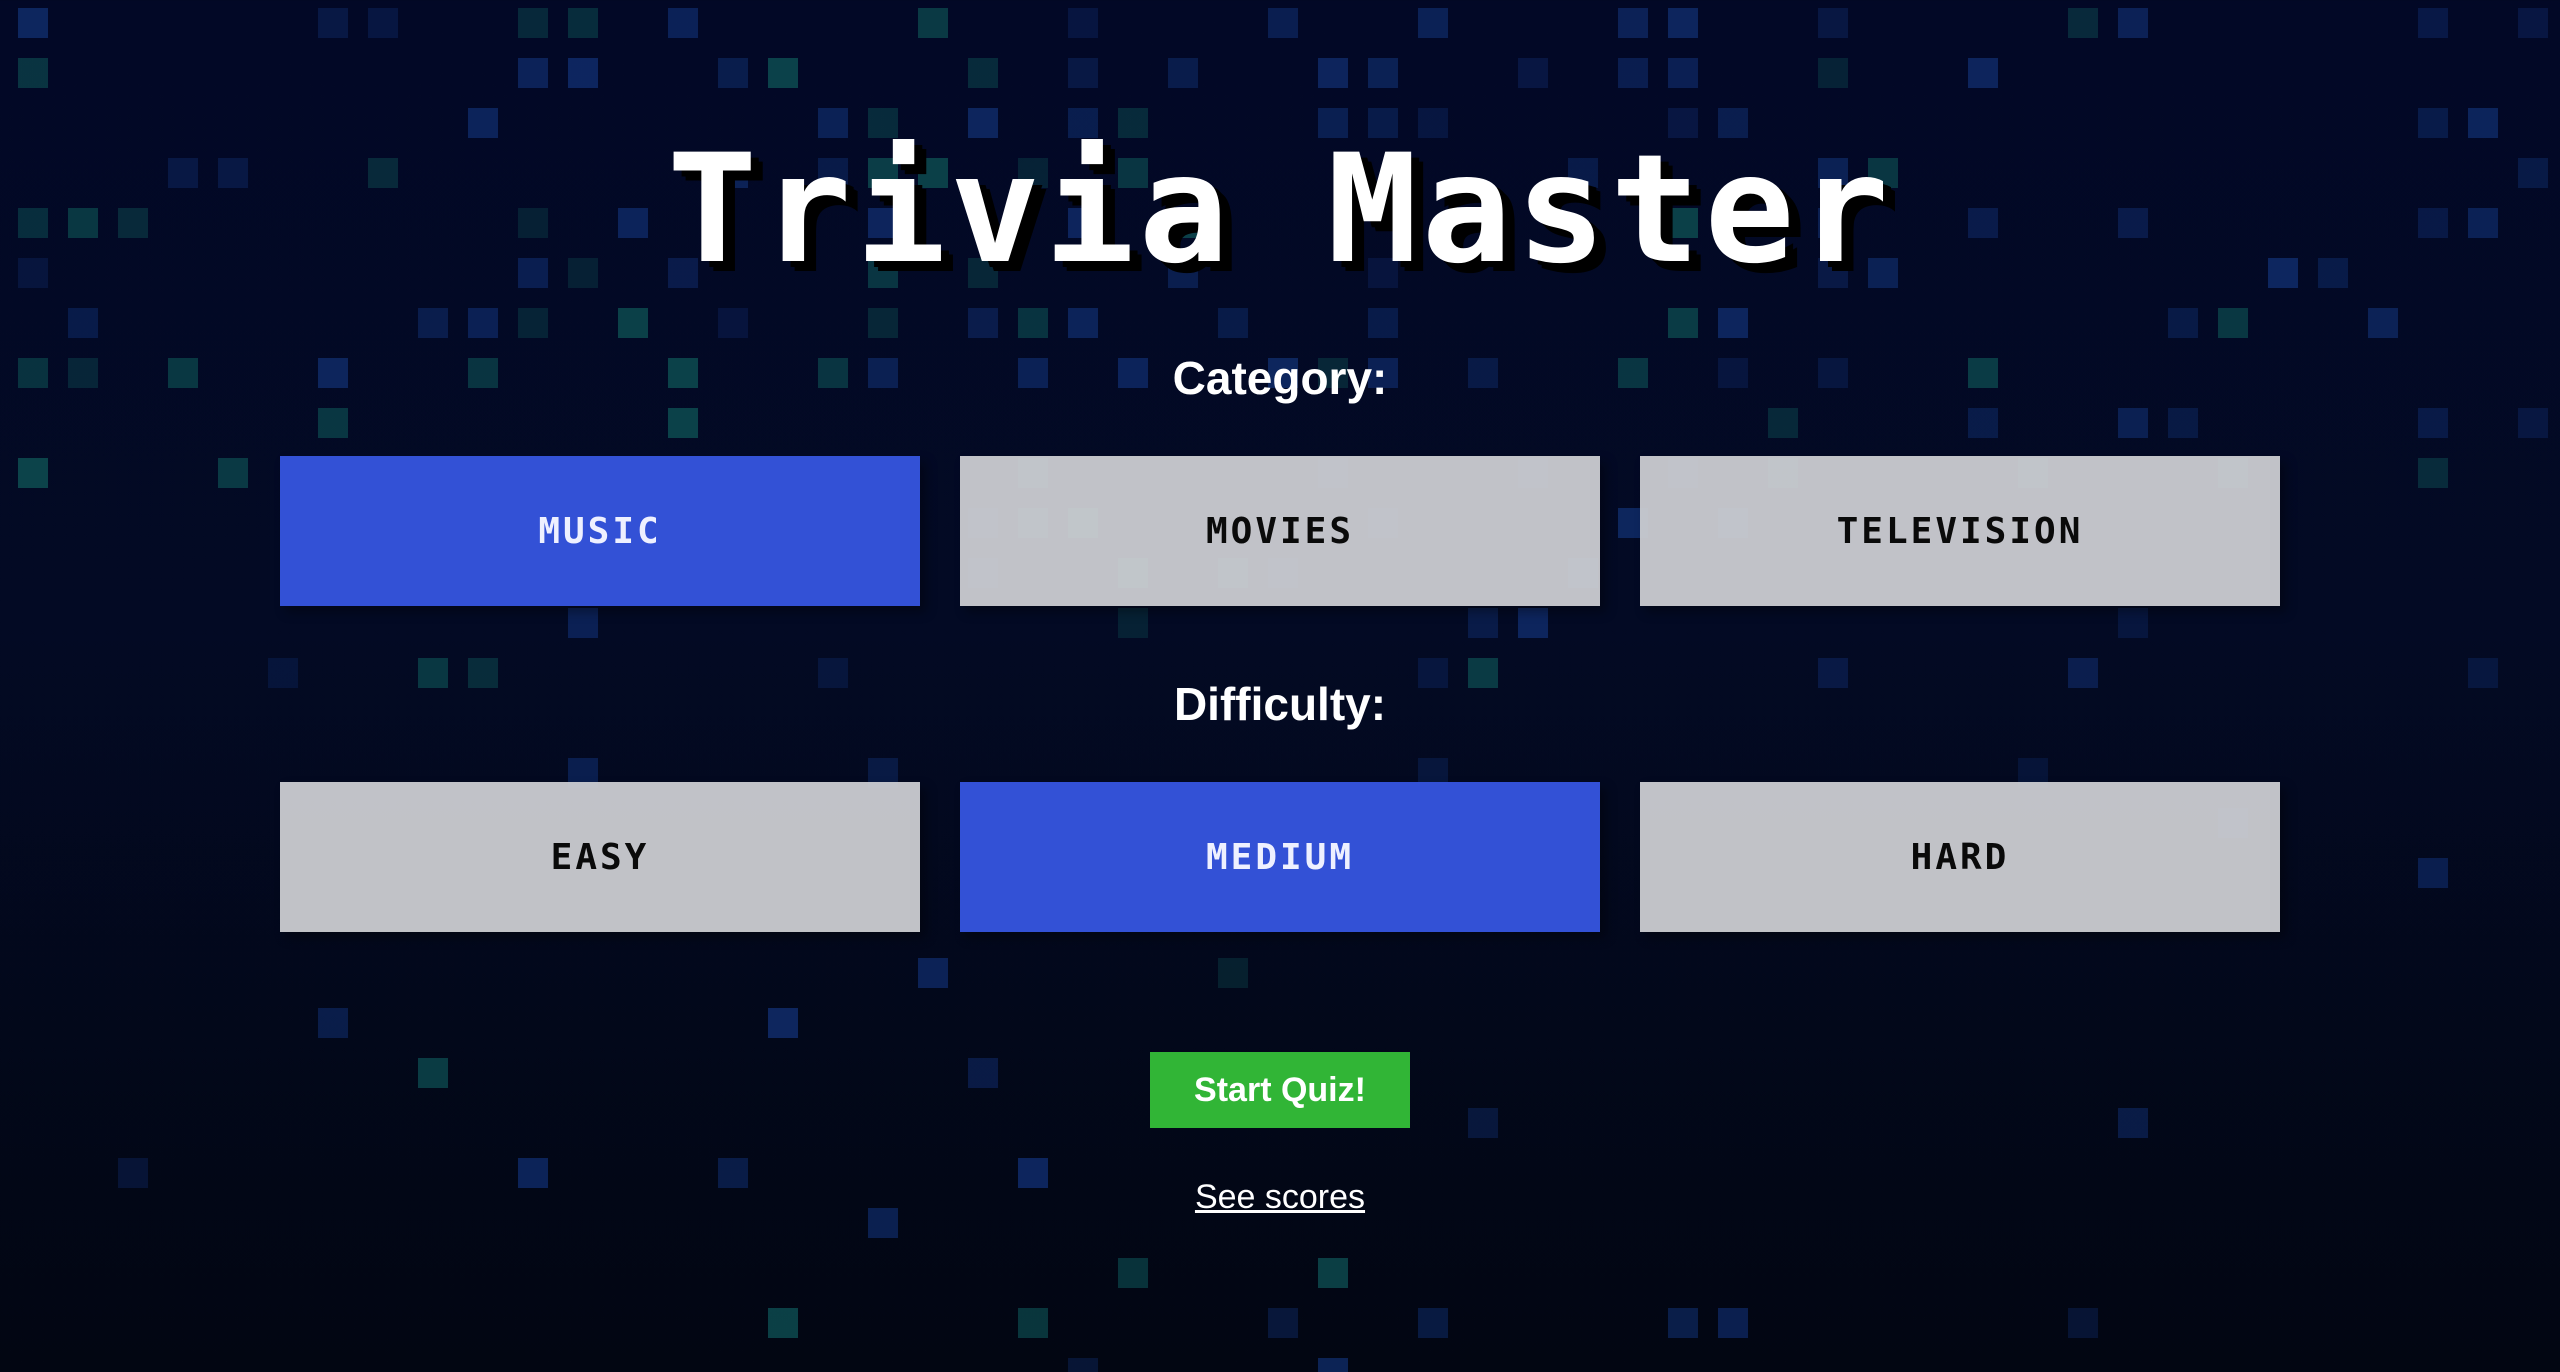  I want to click on see-scores-link: See scores, so click(1280, 1197).